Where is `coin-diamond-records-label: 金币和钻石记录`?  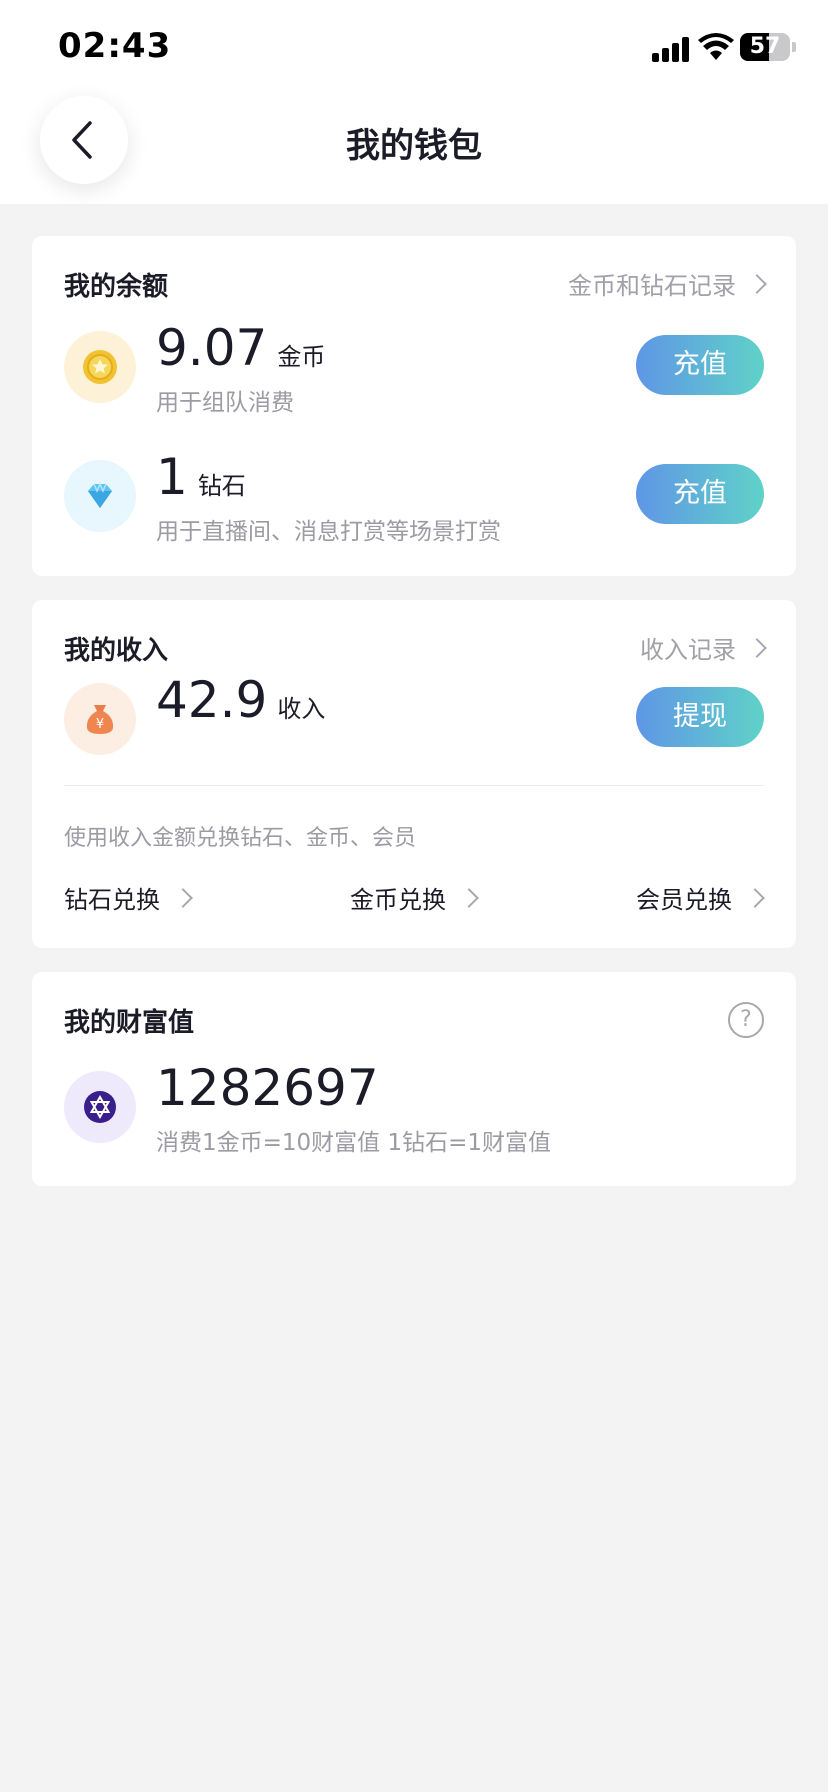 coin-diamond-records-label: 金币和钻石记录 is located at coordinates (652, 286).